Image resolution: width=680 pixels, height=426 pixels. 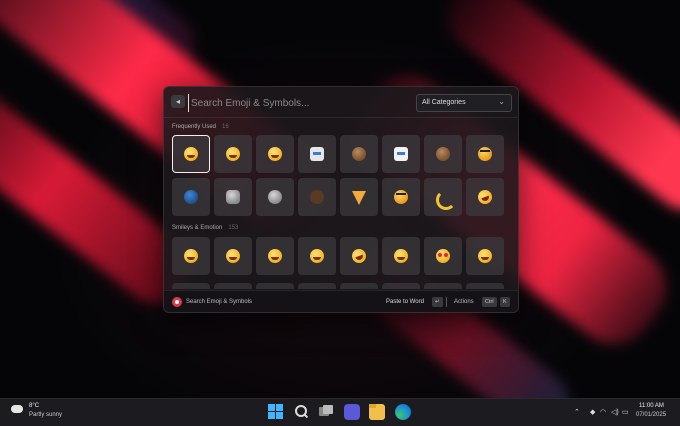 What do you see at coordinates (651, 415) in the screenshot?
I see `clock-date: 07/01/2025` at bounding box center [651, 415].